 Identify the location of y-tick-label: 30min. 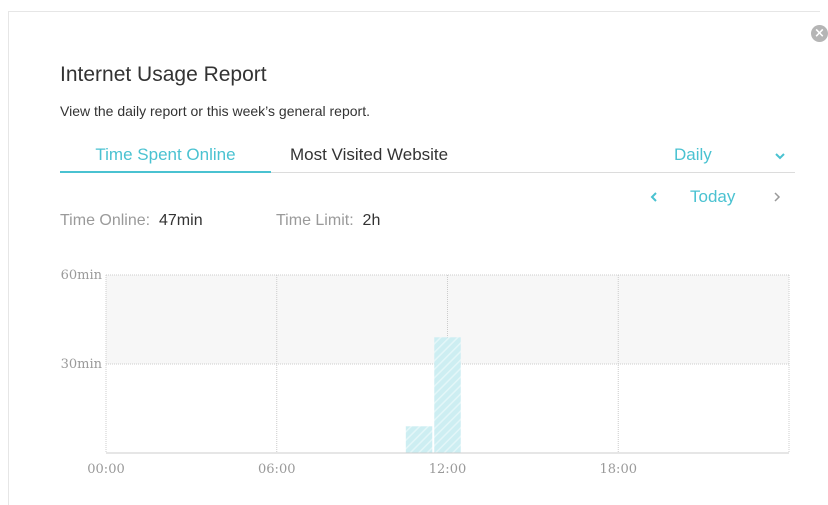
(82, 364).